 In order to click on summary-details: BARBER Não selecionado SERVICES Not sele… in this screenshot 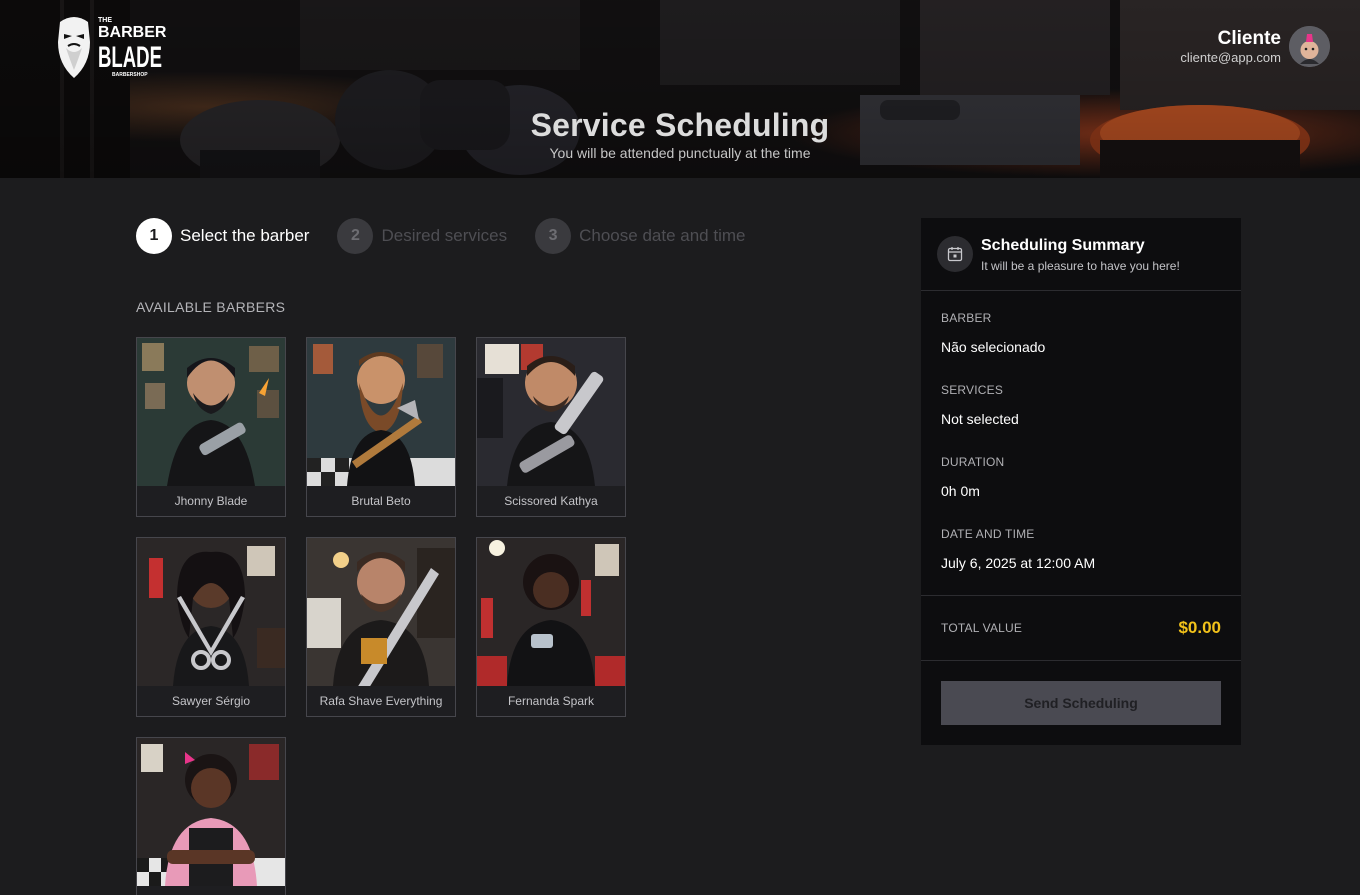, I will do `click(1081, 443)`.